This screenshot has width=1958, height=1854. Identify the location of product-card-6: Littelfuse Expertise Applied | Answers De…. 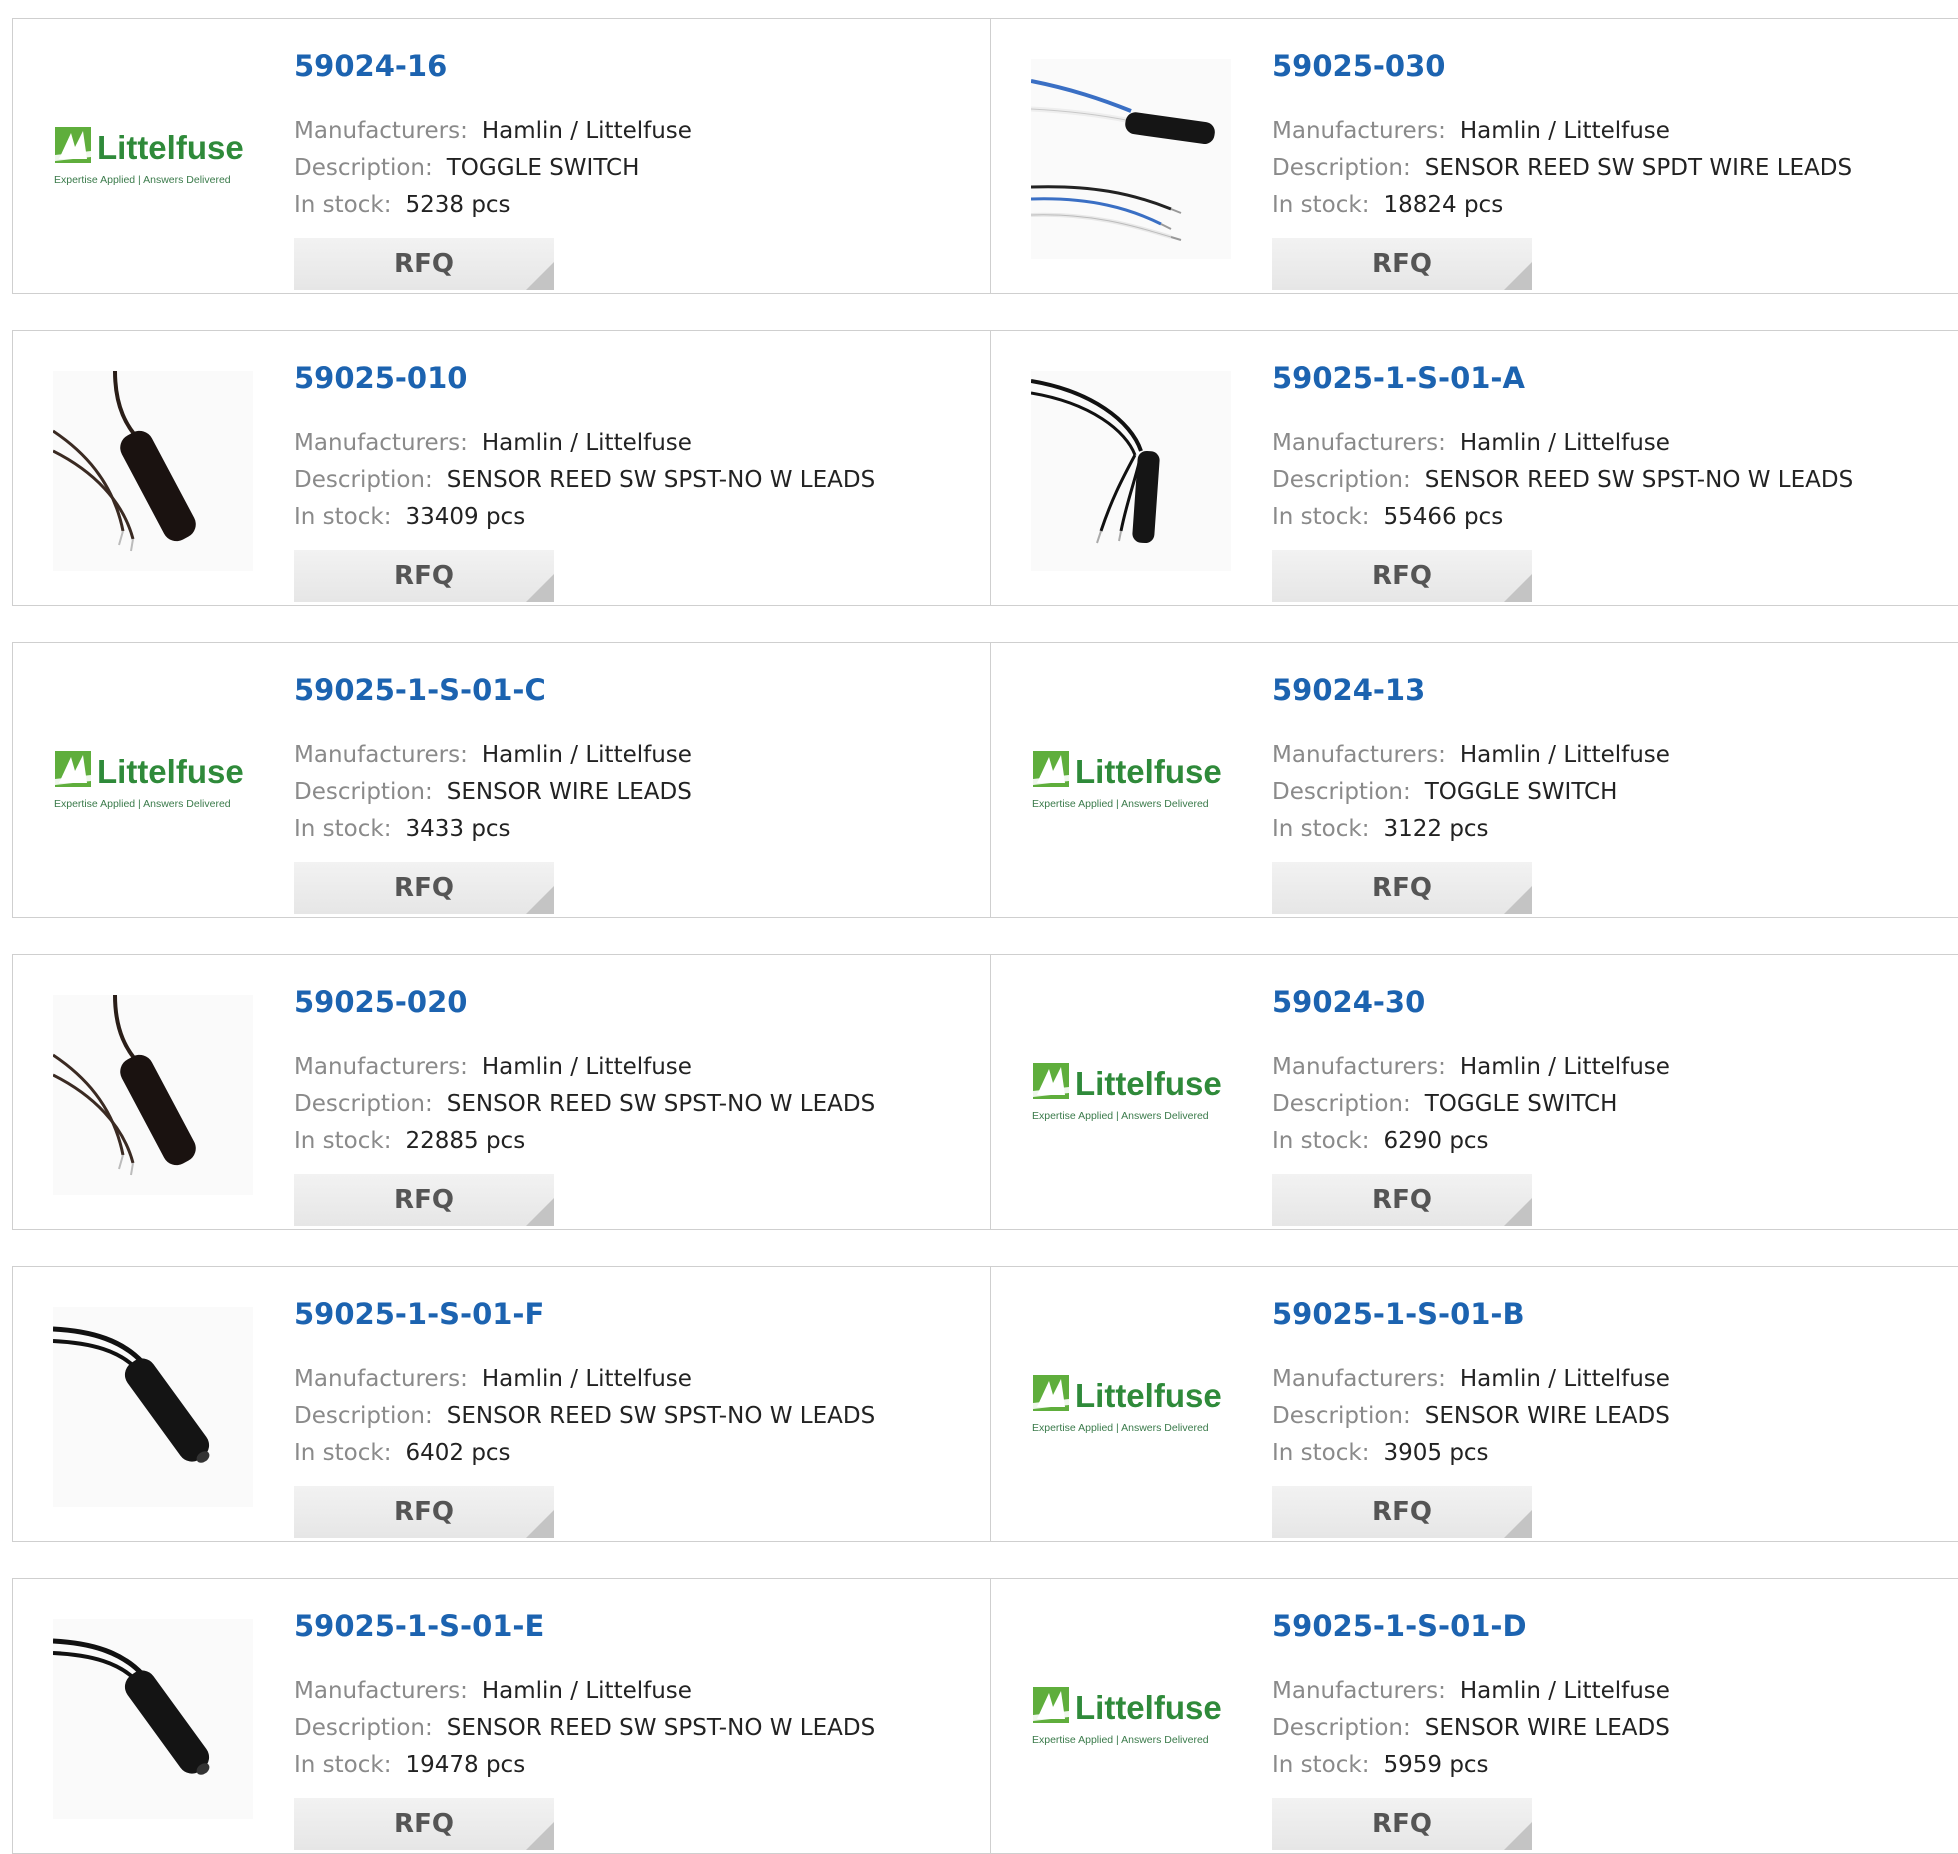
(1474, 780).